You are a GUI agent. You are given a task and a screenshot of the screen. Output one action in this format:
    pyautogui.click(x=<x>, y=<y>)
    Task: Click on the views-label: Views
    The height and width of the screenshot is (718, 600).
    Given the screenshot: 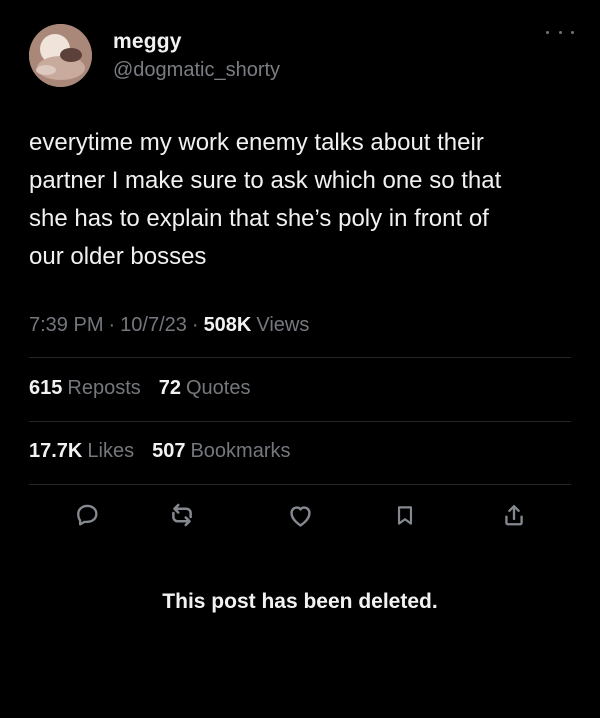 What is the action you would take?
    pyautogui.click(x=283, y=325)
    